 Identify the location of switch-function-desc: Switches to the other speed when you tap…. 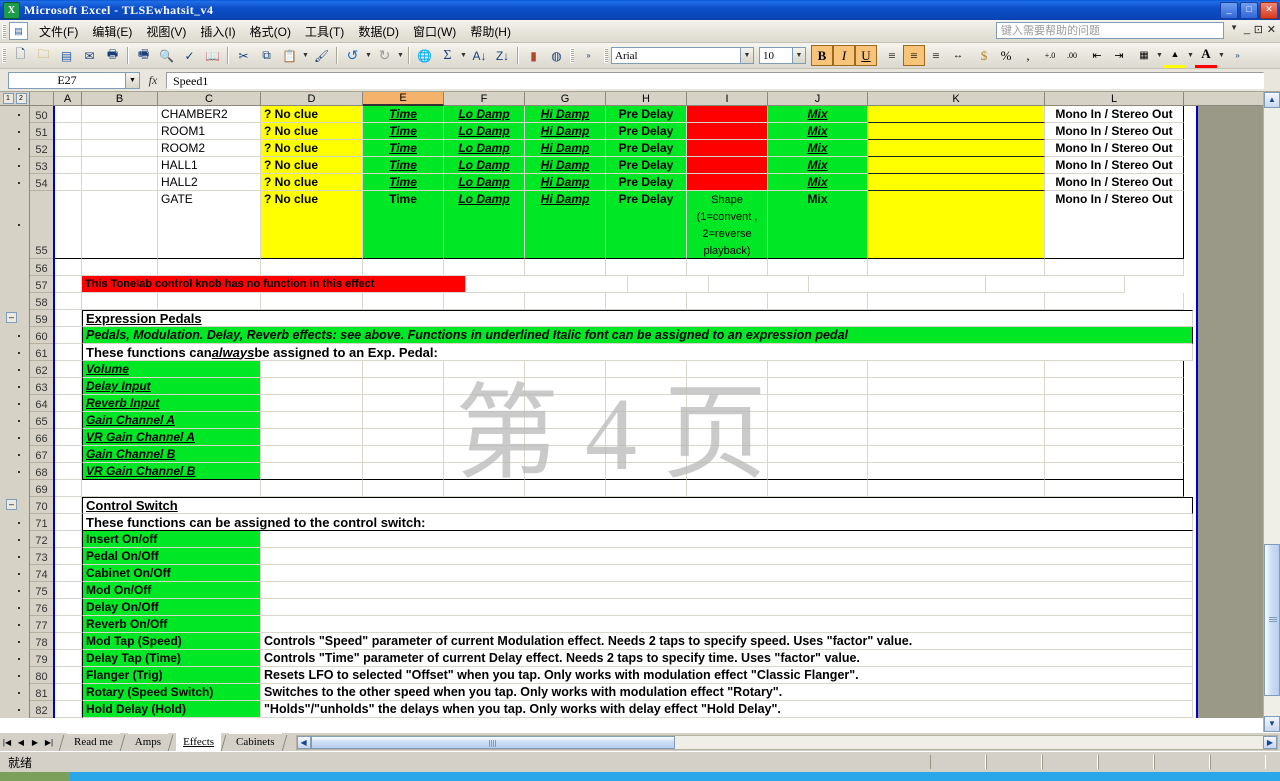
(727, 692).